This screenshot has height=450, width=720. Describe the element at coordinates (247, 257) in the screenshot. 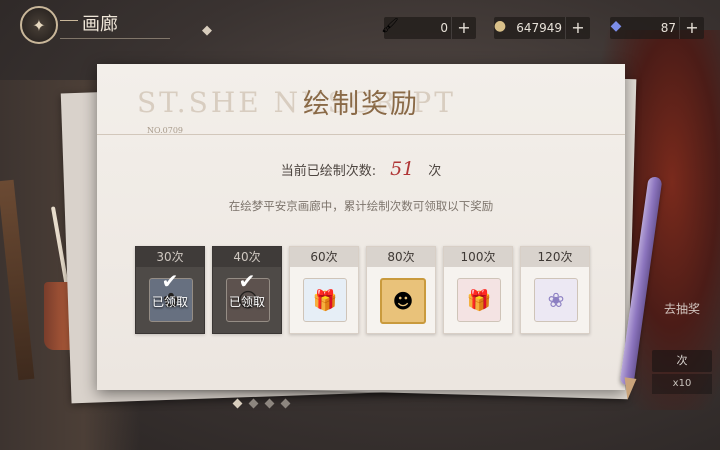

I see `reward-threshold: 40次` at that location.